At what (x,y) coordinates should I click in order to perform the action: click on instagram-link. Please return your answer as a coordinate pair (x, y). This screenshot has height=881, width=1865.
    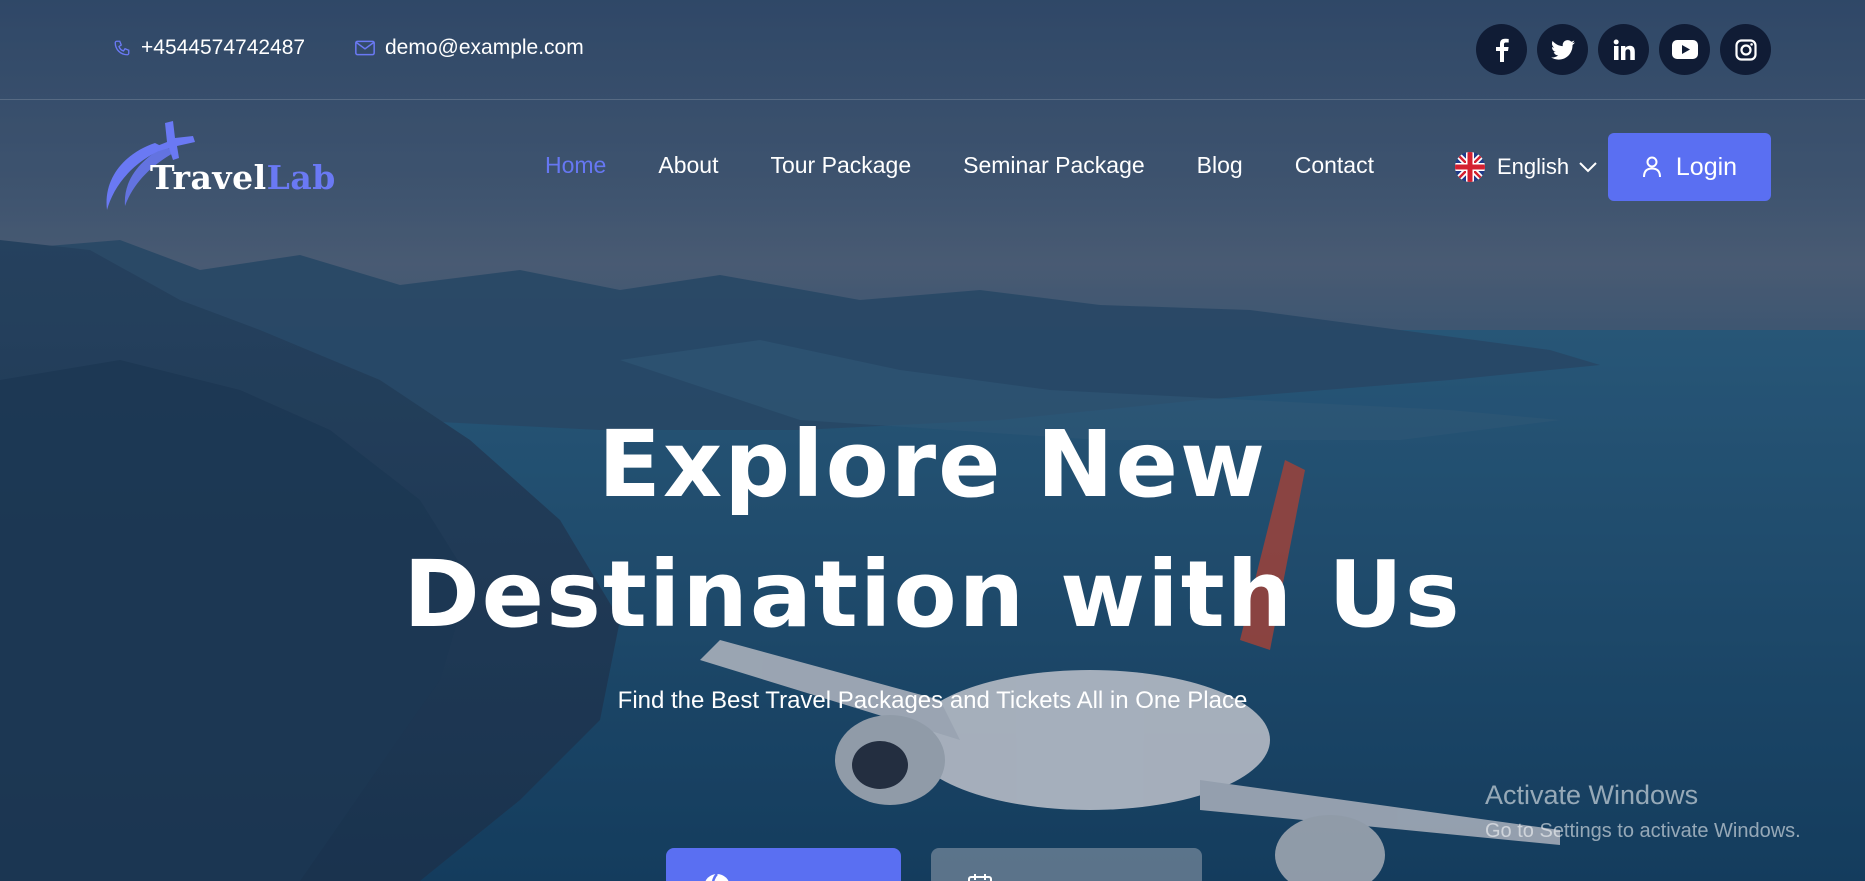
    Looking at the image, I should click on (1745, 49).